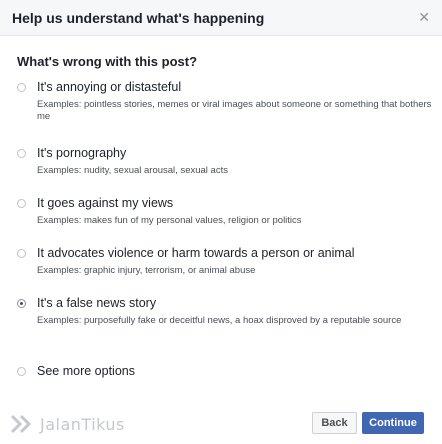 This screenshot has height=444, width=442. I want to click on option-see-more: See more options, so click(224, 373).